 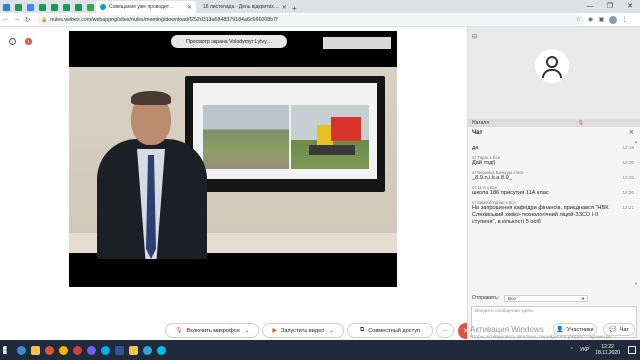 What do you see at coordinates (5, 19) in the screenshot?
I see `back-icon: ←` at bounding box center [5, 19].